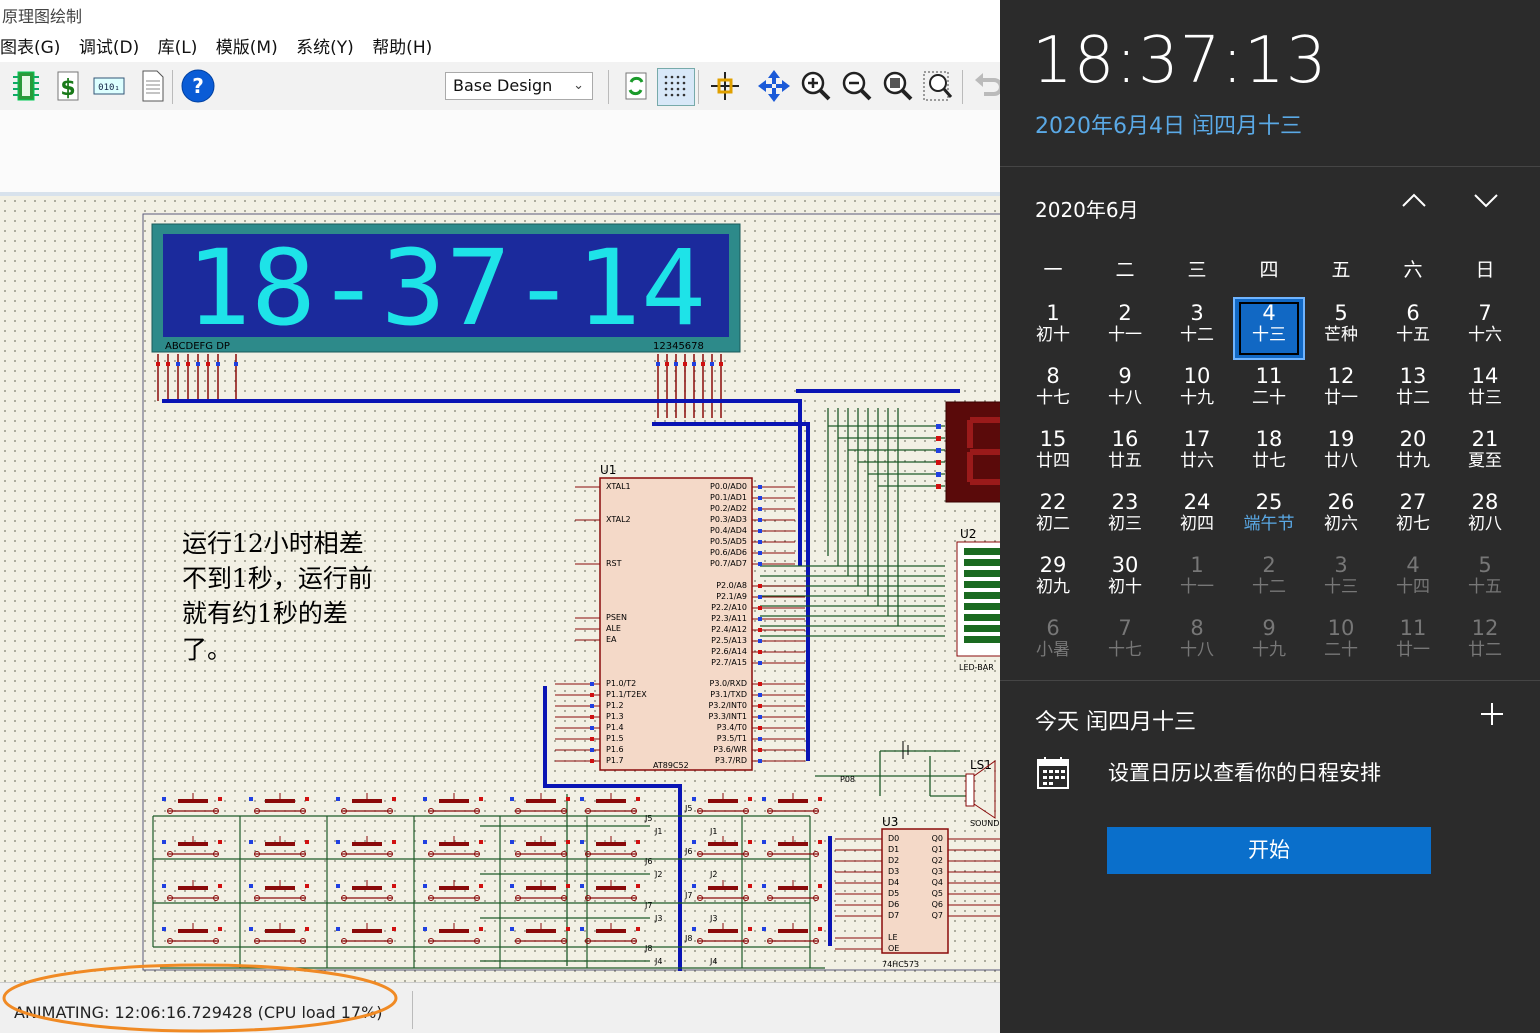 This screenshot has width=1540, height=1033. Describe the element at coordinates (1197, 502) in the screenshot. I see `day-number: 24` at that location.